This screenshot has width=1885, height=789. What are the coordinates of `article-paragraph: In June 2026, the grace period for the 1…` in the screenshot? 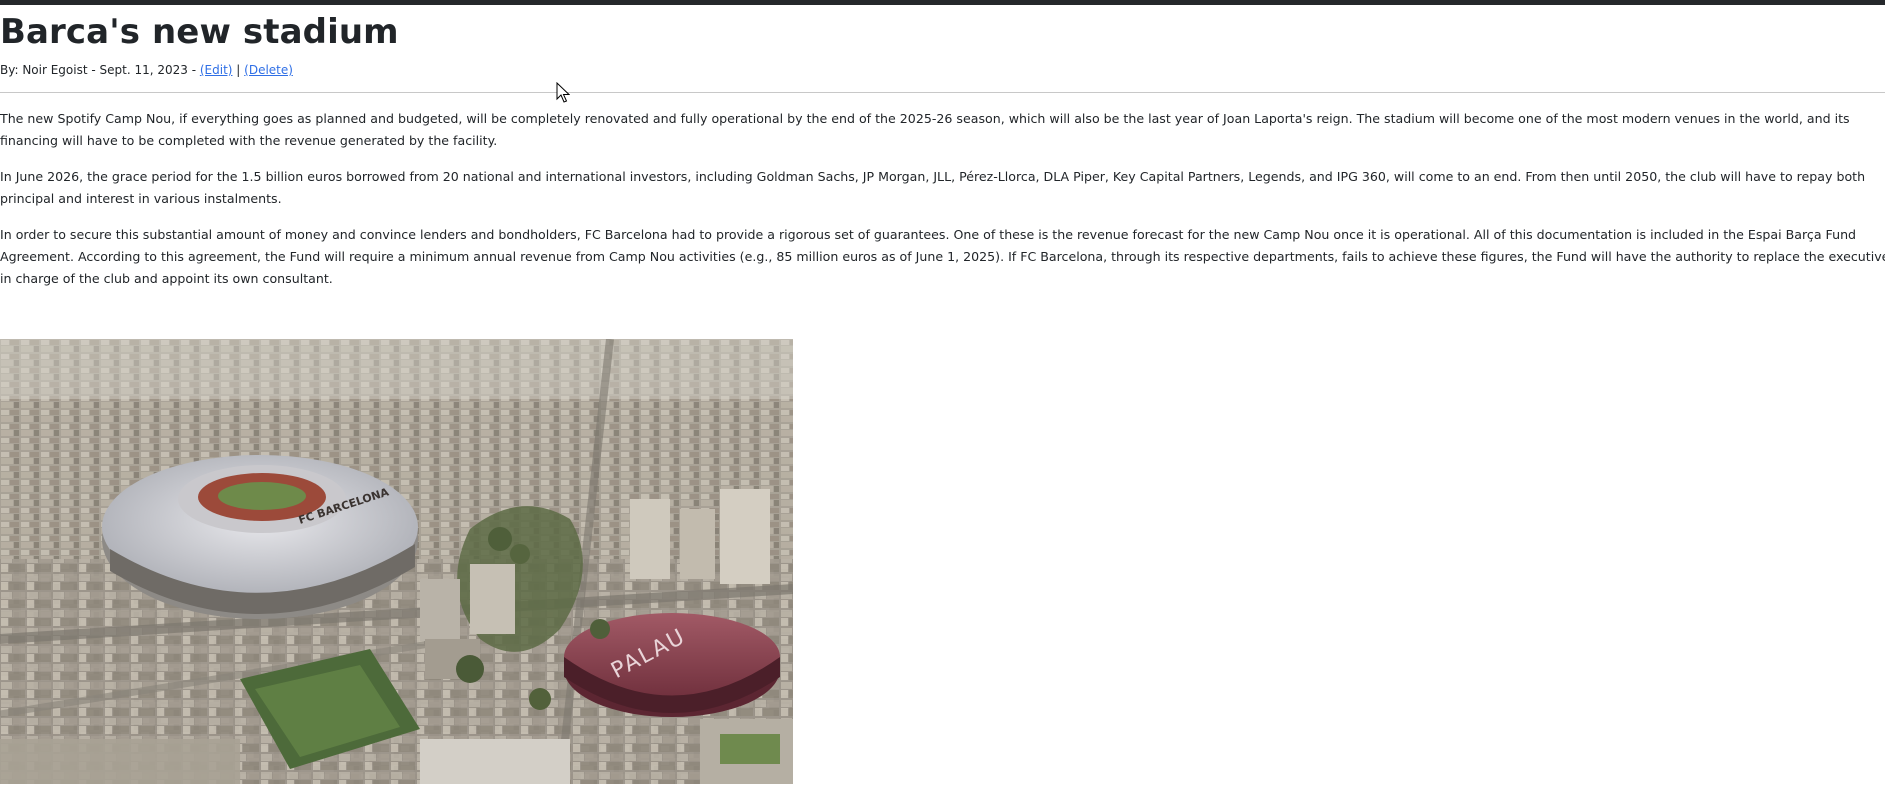 It's located at (933, 187).